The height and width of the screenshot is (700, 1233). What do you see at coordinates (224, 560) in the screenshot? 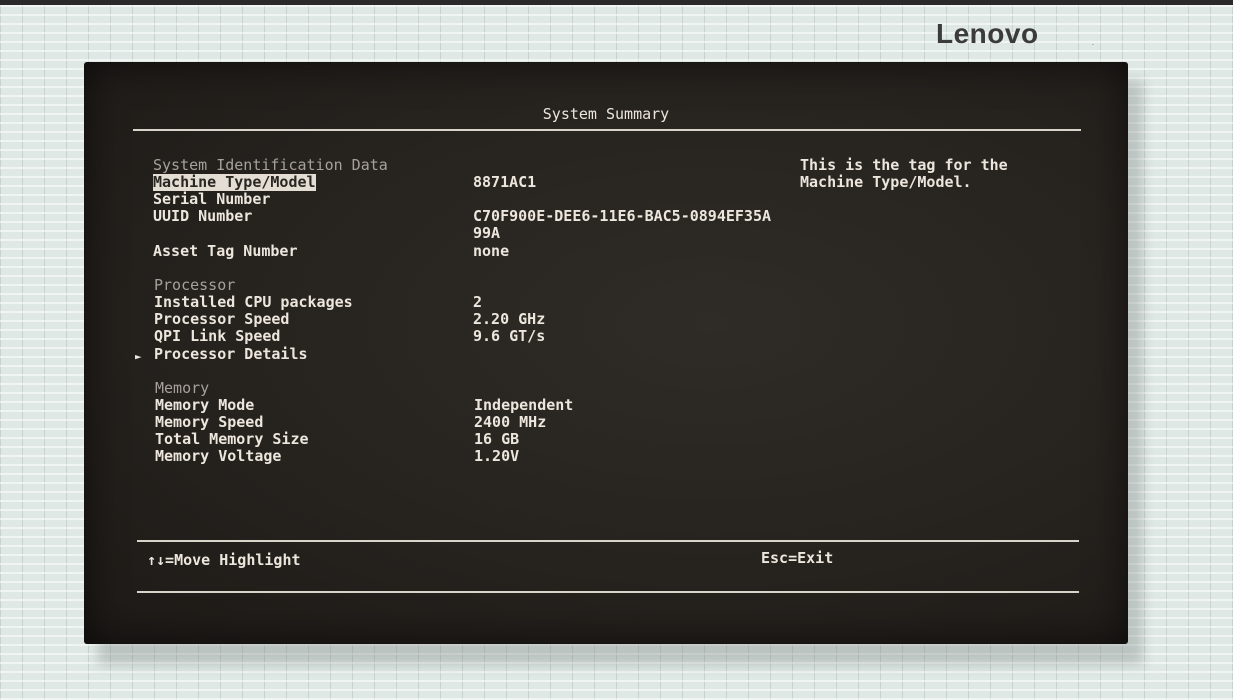
I see `footer-move-hint: ↑↓=Move Highlight` at bounding box center [224, 560].